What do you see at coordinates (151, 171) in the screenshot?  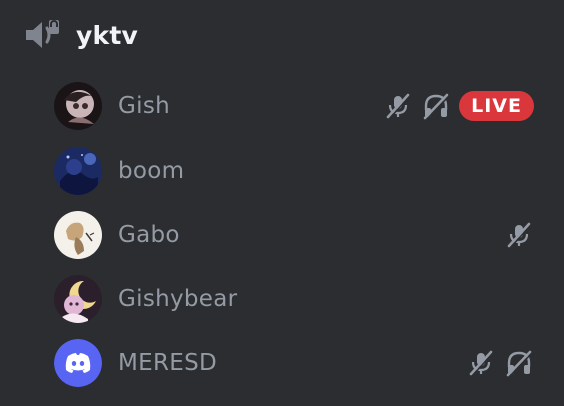 I see `member-name: boom` at bounding box center [151, 171].